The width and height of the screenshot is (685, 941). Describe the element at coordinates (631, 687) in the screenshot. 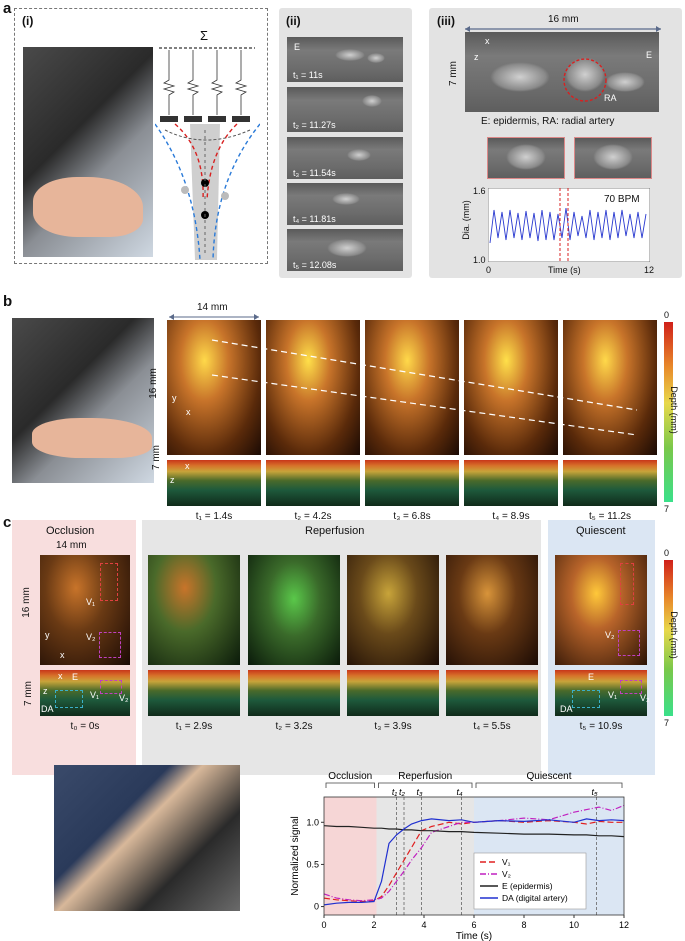

I see `c-q-side-v2-box` at that location.